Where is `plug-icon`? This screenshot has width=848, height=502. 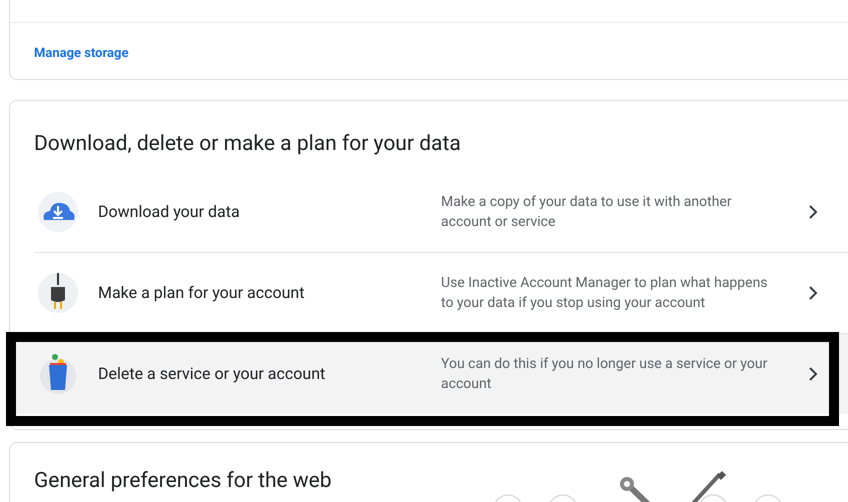
plug-icon is located at coordinates (58, 293).